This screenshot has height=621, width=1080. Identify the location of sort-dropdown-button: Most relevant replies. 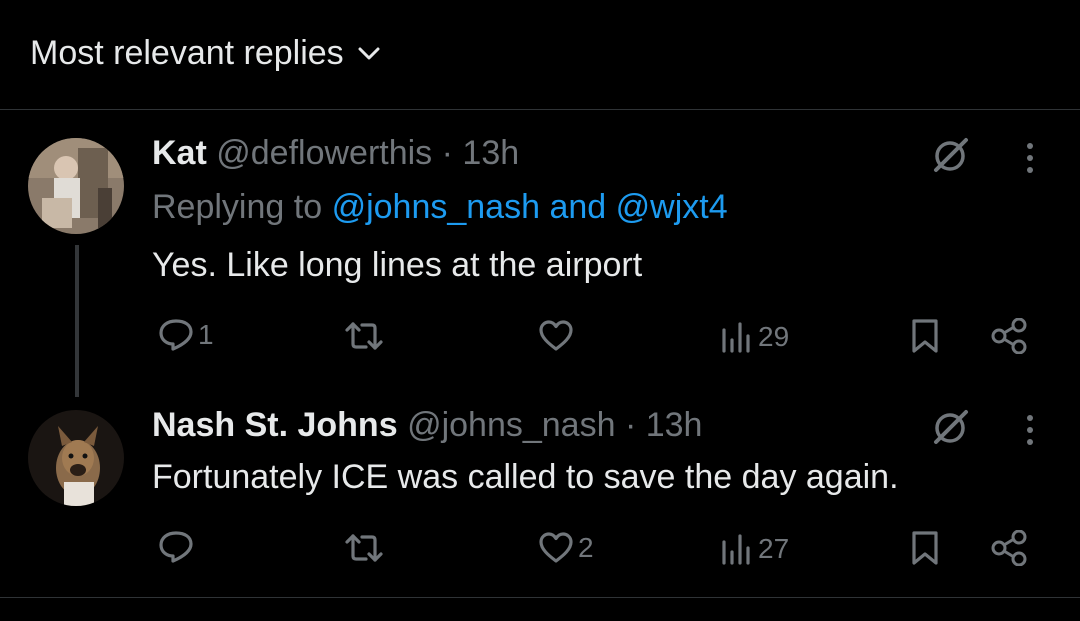
(205, 53).